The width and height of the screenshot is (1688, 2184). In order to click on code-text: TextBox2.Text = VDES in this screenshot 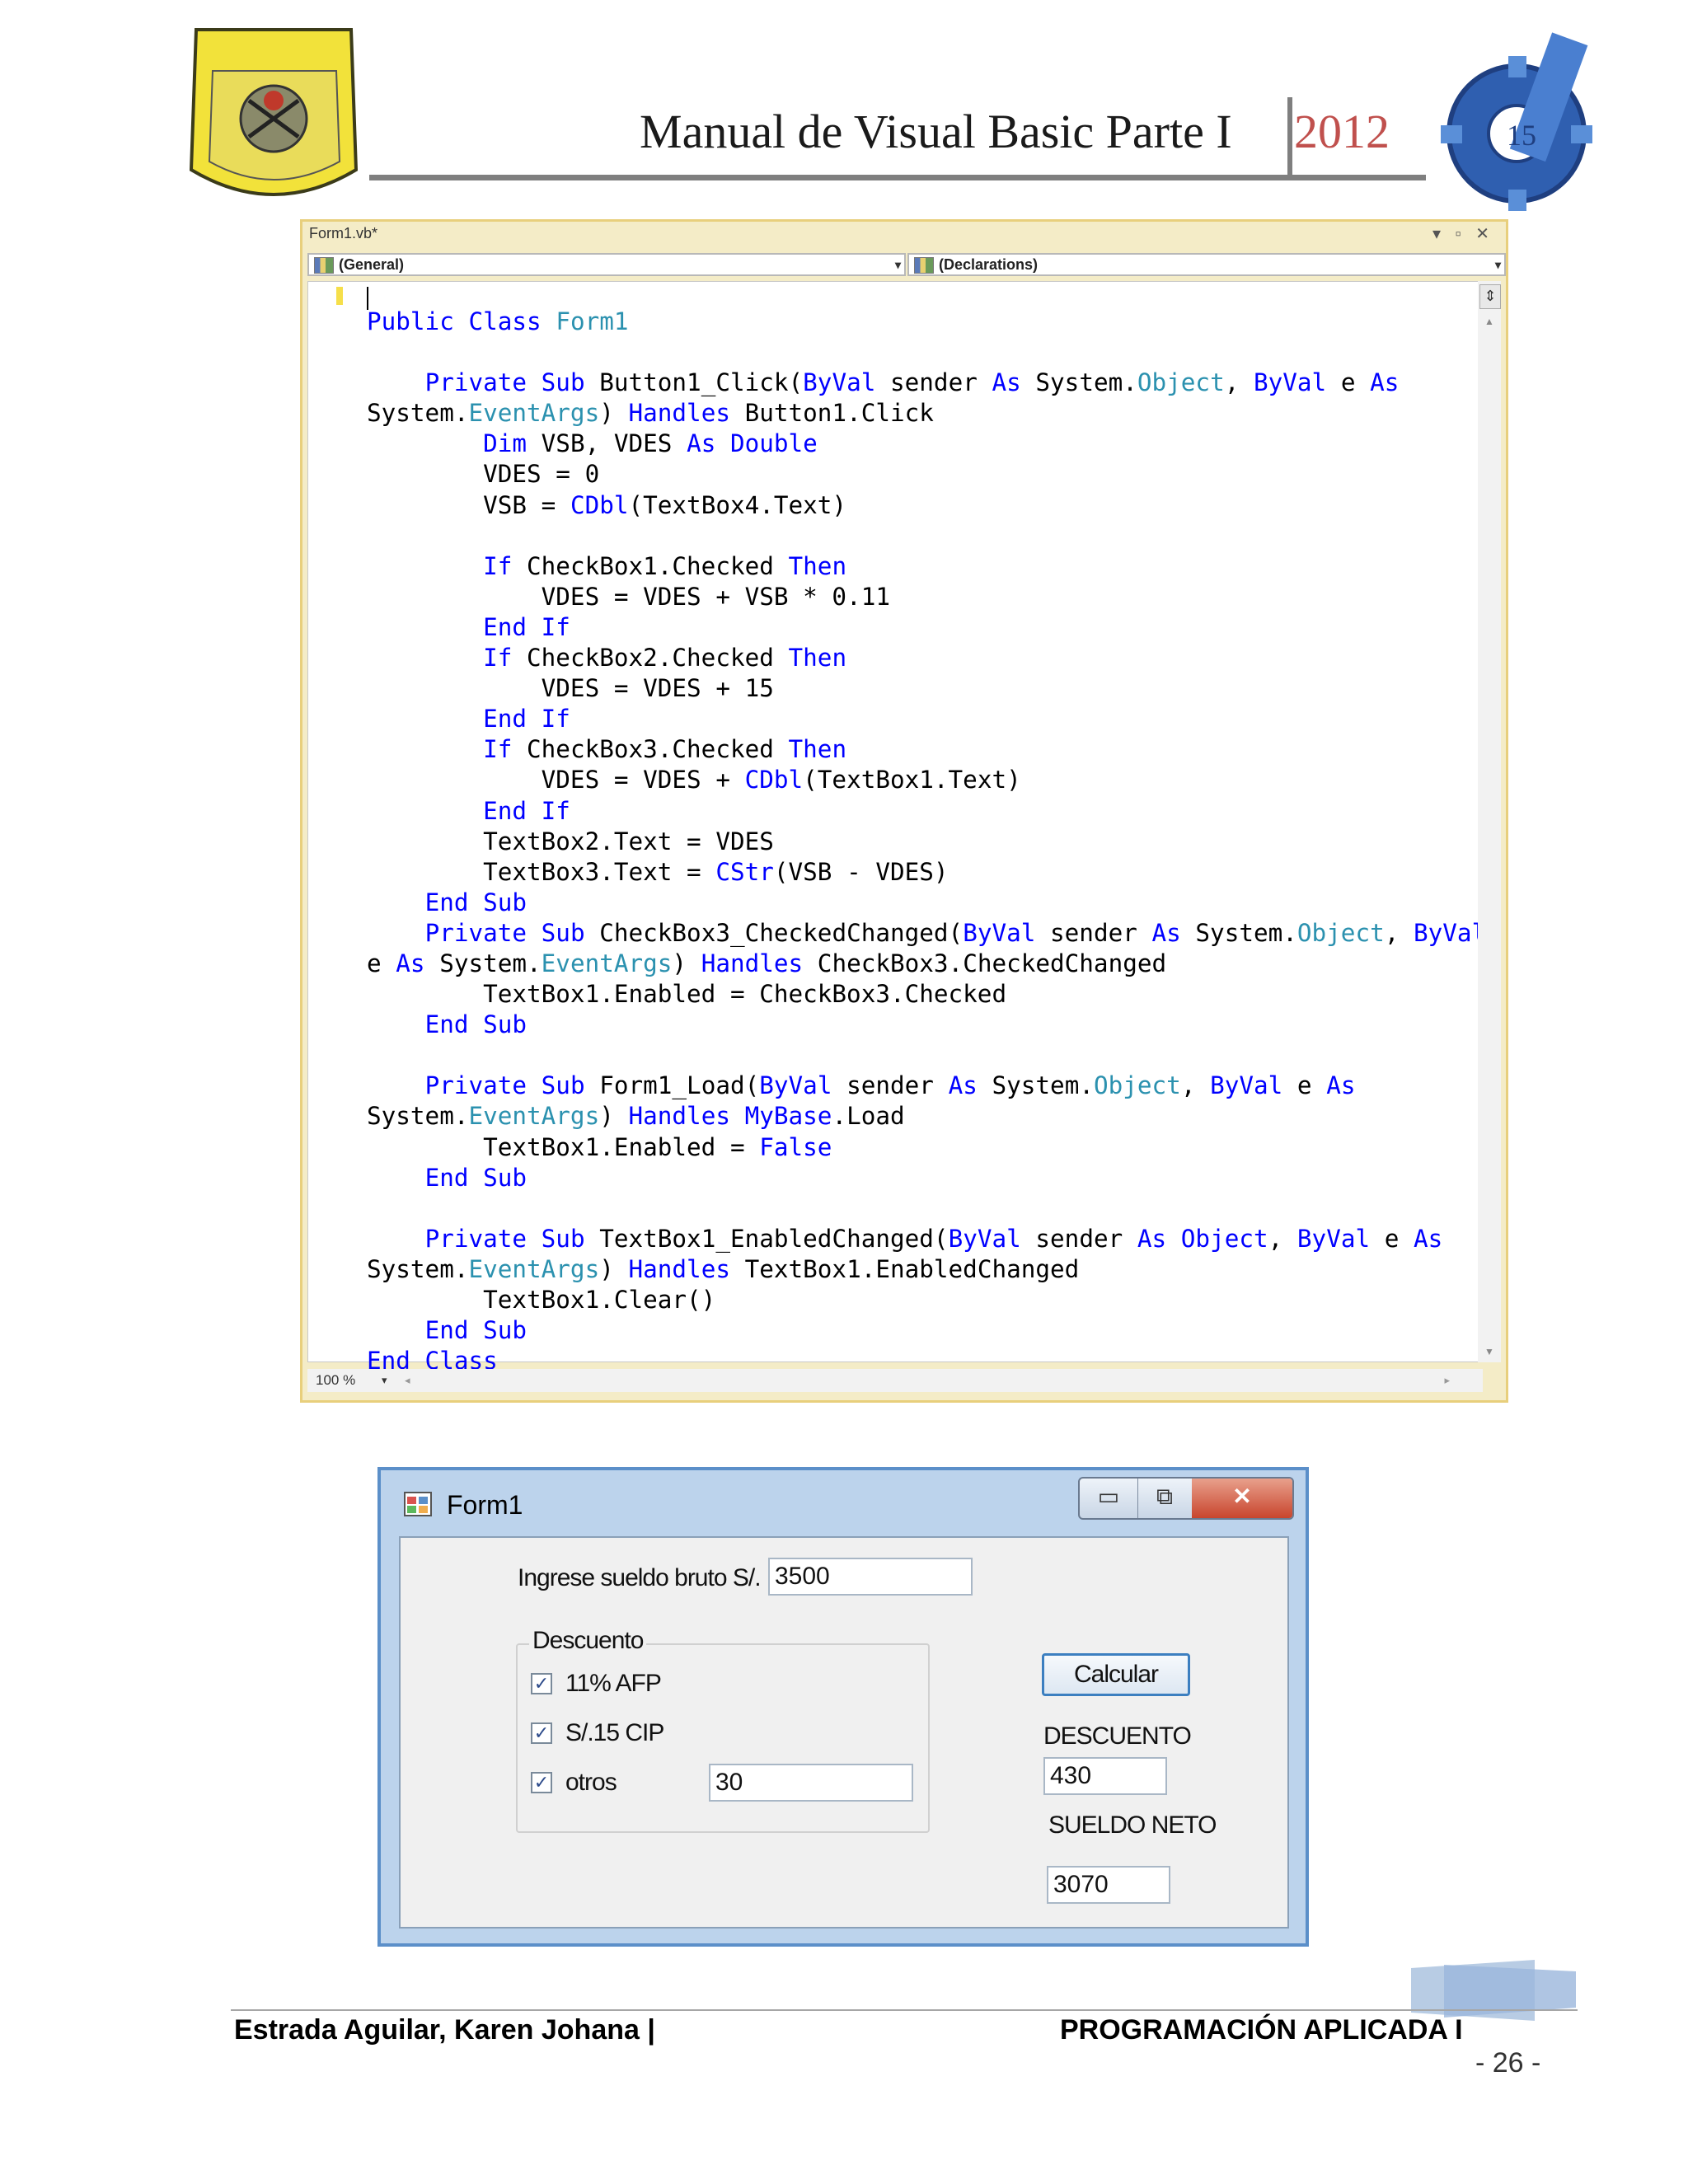, I will do `click(570, 841)`.